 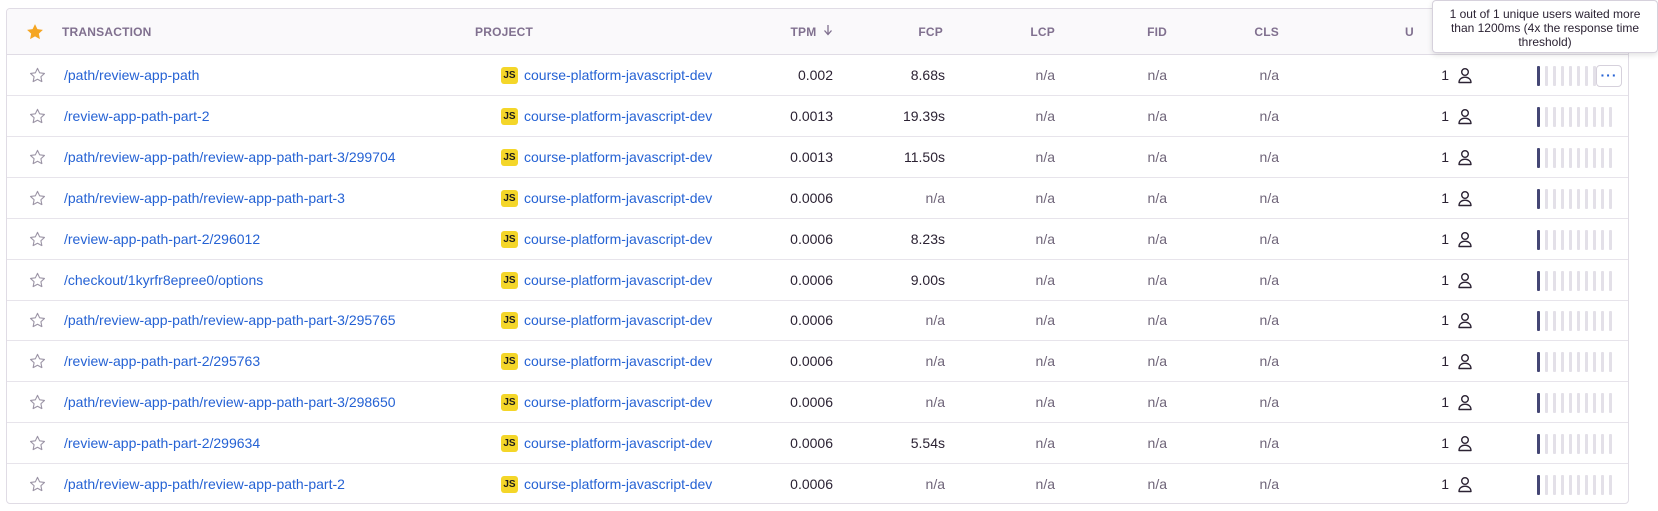 I want to click on more-actions-button: ···, so click(x=1609, y=76).